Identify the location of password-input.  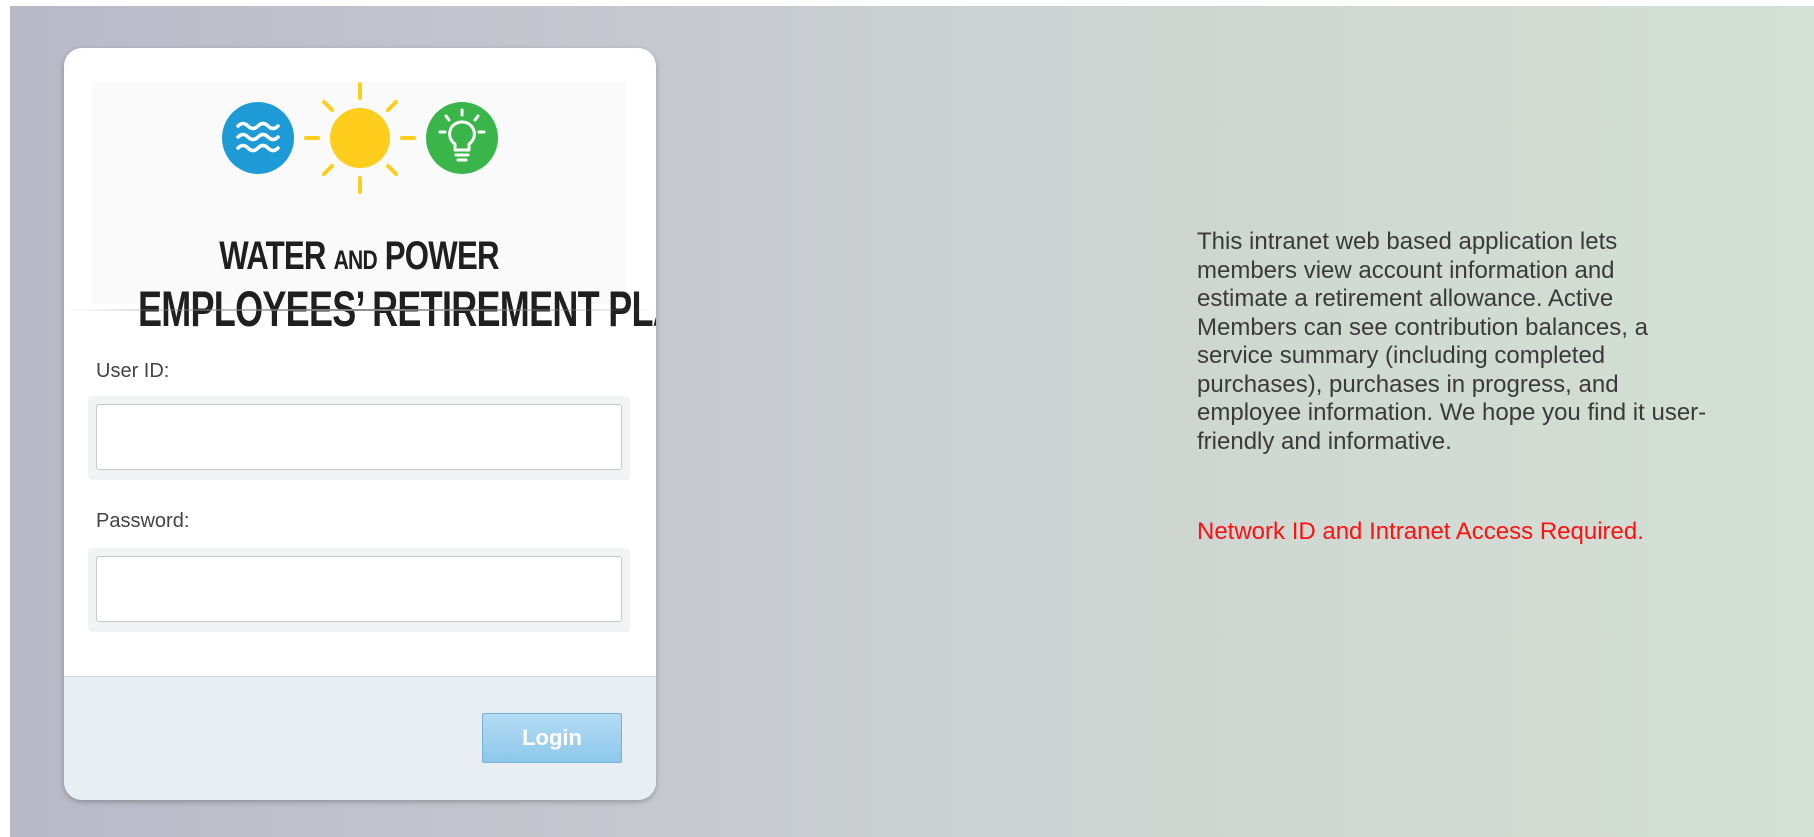
(359, 589).